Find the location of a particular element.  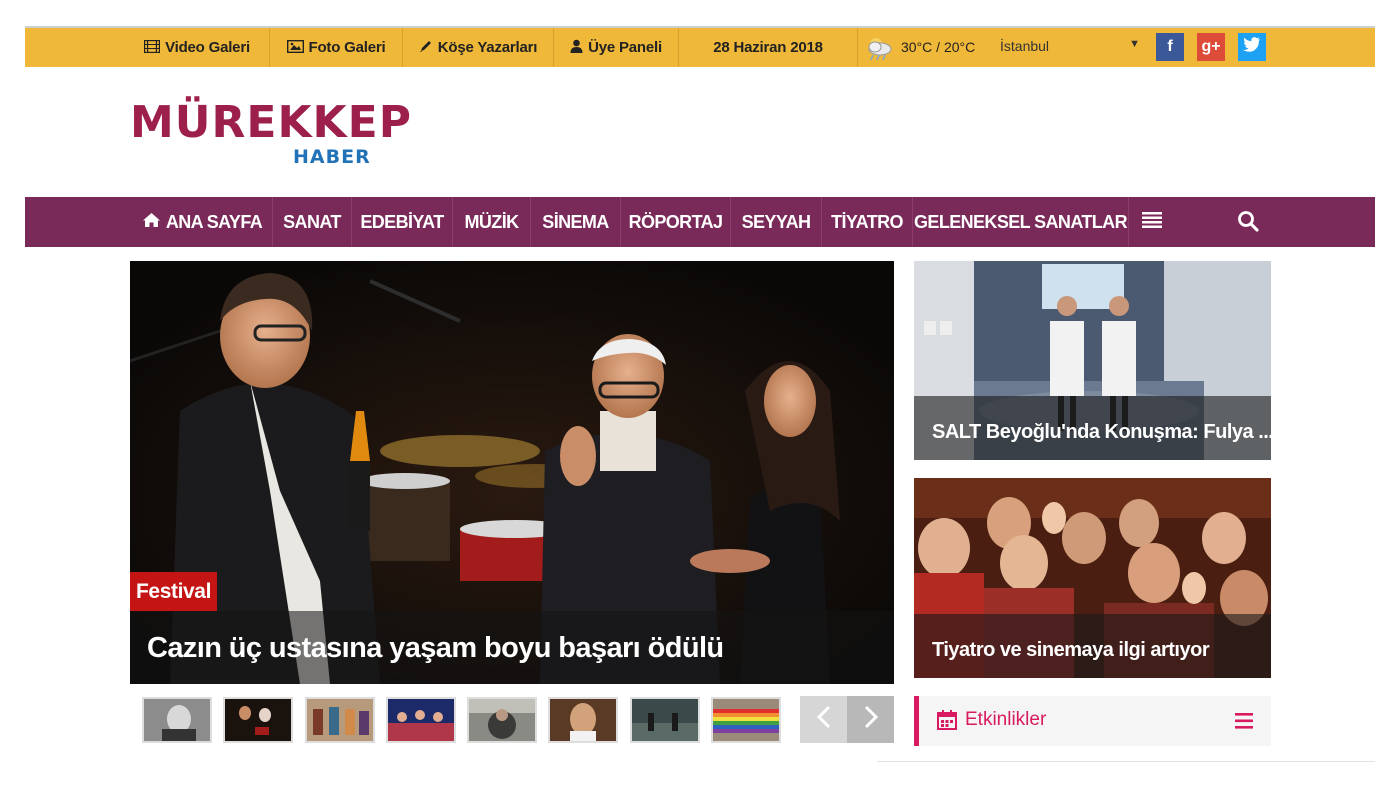

facebook-button: f is located at coordinates (1170, 47).